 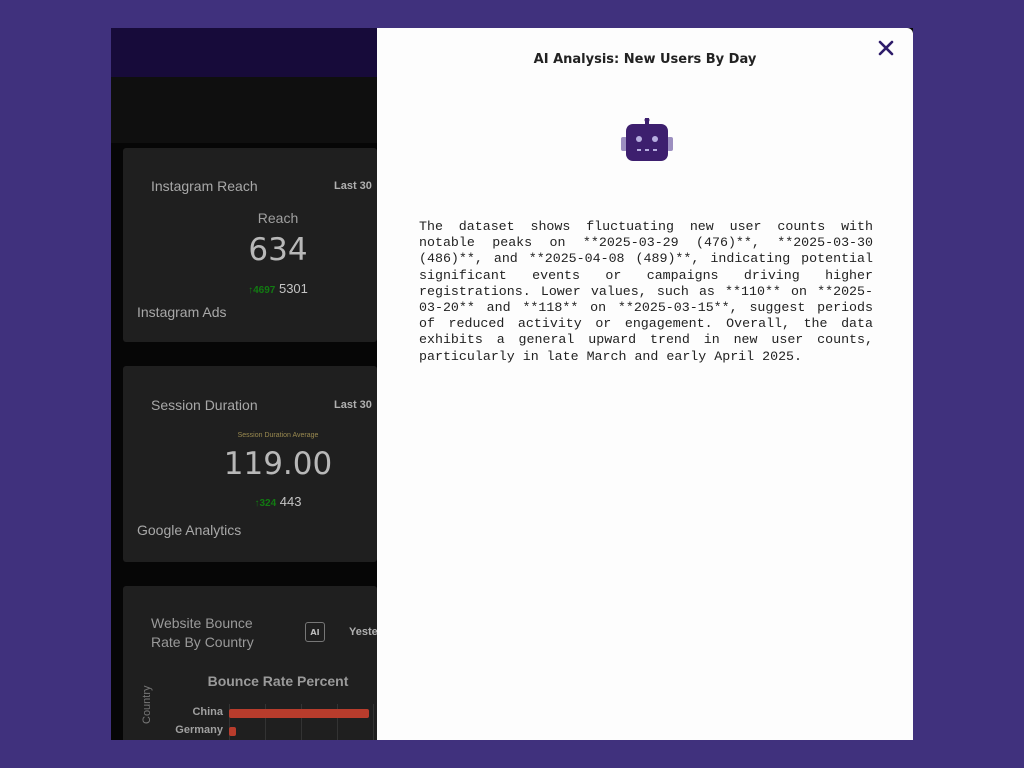 I want to click on delta-value: 4697, so click(x=264, y=290).